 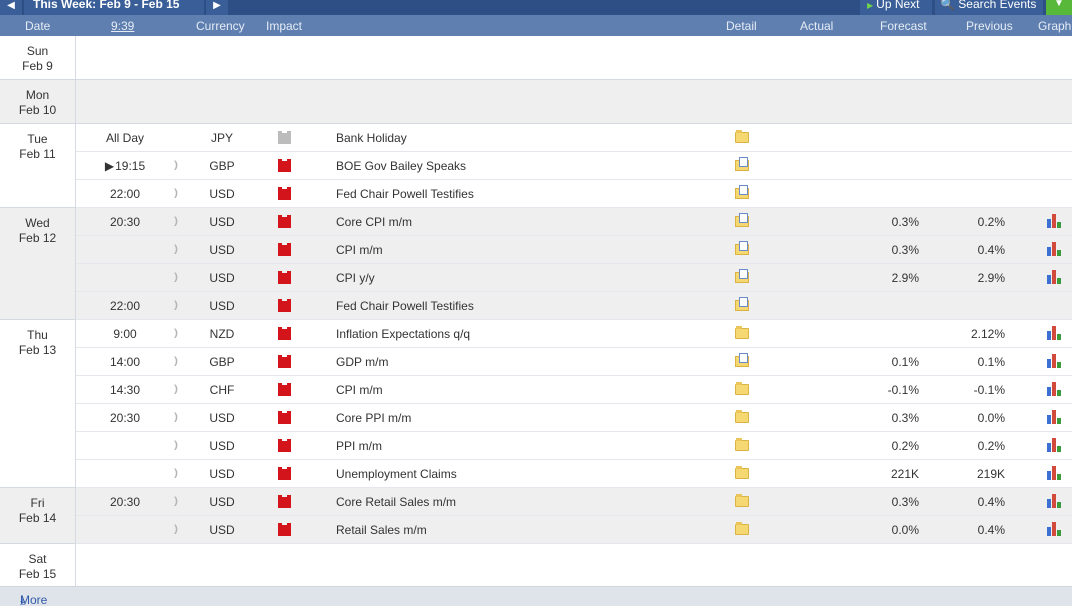 What do you see at coordinates (222, 166) in the screenshot?
I see `event-currency: GBP` at bounding box center [222, 166].